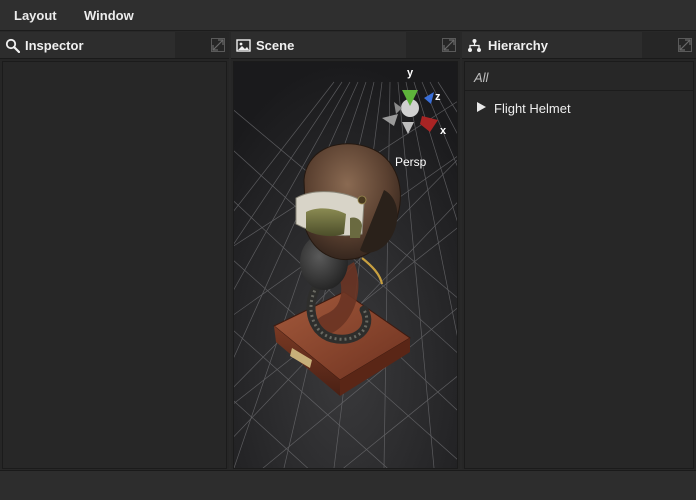 The width and height of the screenshot is (696, 500). What do you see at coordinates (114, 45) in the screenshot?
I see `inspector-header: Inspector` at bounding box center [114, 45].